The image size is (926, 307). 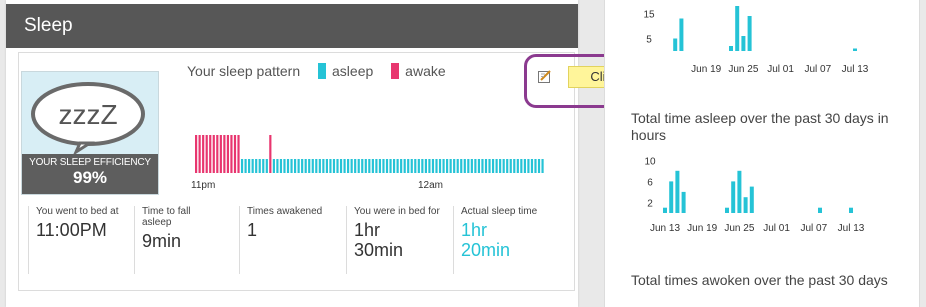 I want to click on stat-value: 9min, so click(x=162, y=241).